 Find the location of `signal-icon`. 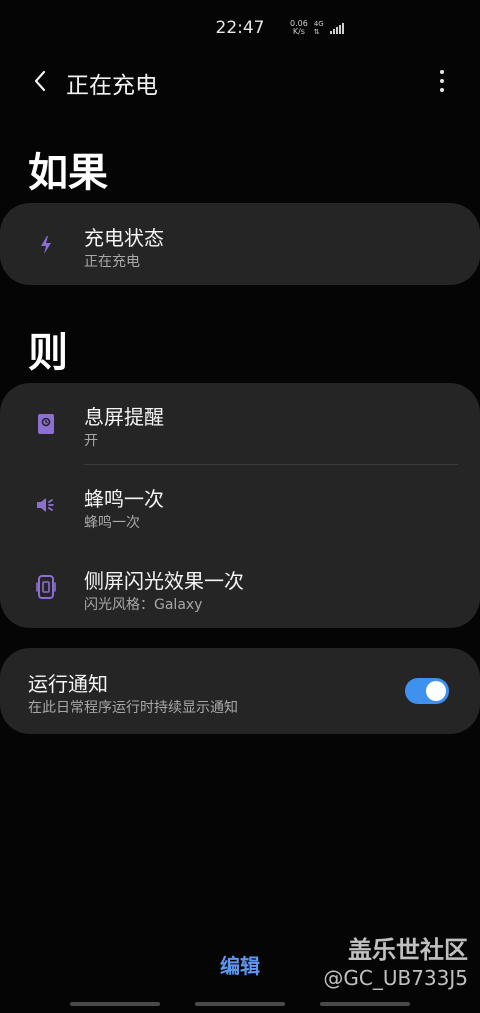

signal-icon is located at coordinates (336, 28).